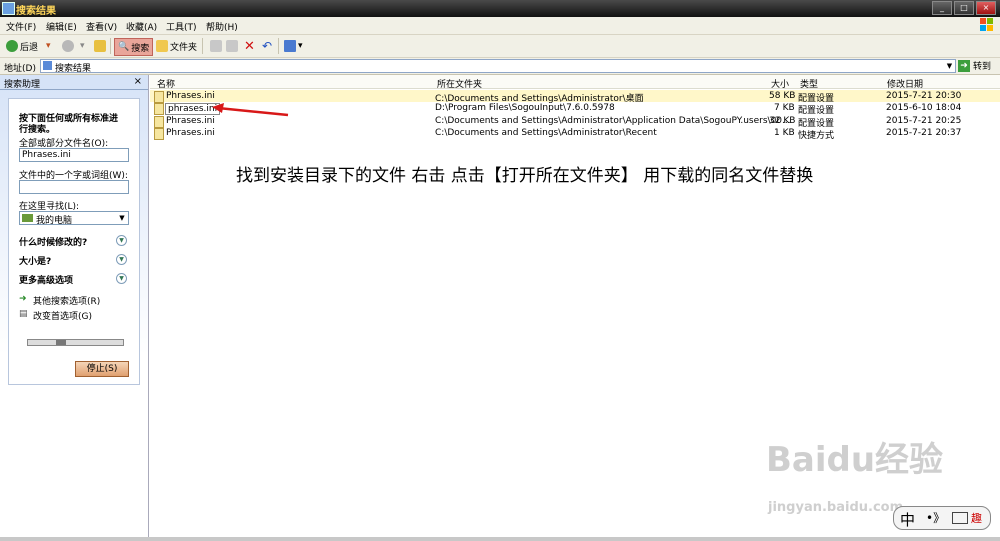  I want to click on window-title: 搜索结果, so click(36, 11).